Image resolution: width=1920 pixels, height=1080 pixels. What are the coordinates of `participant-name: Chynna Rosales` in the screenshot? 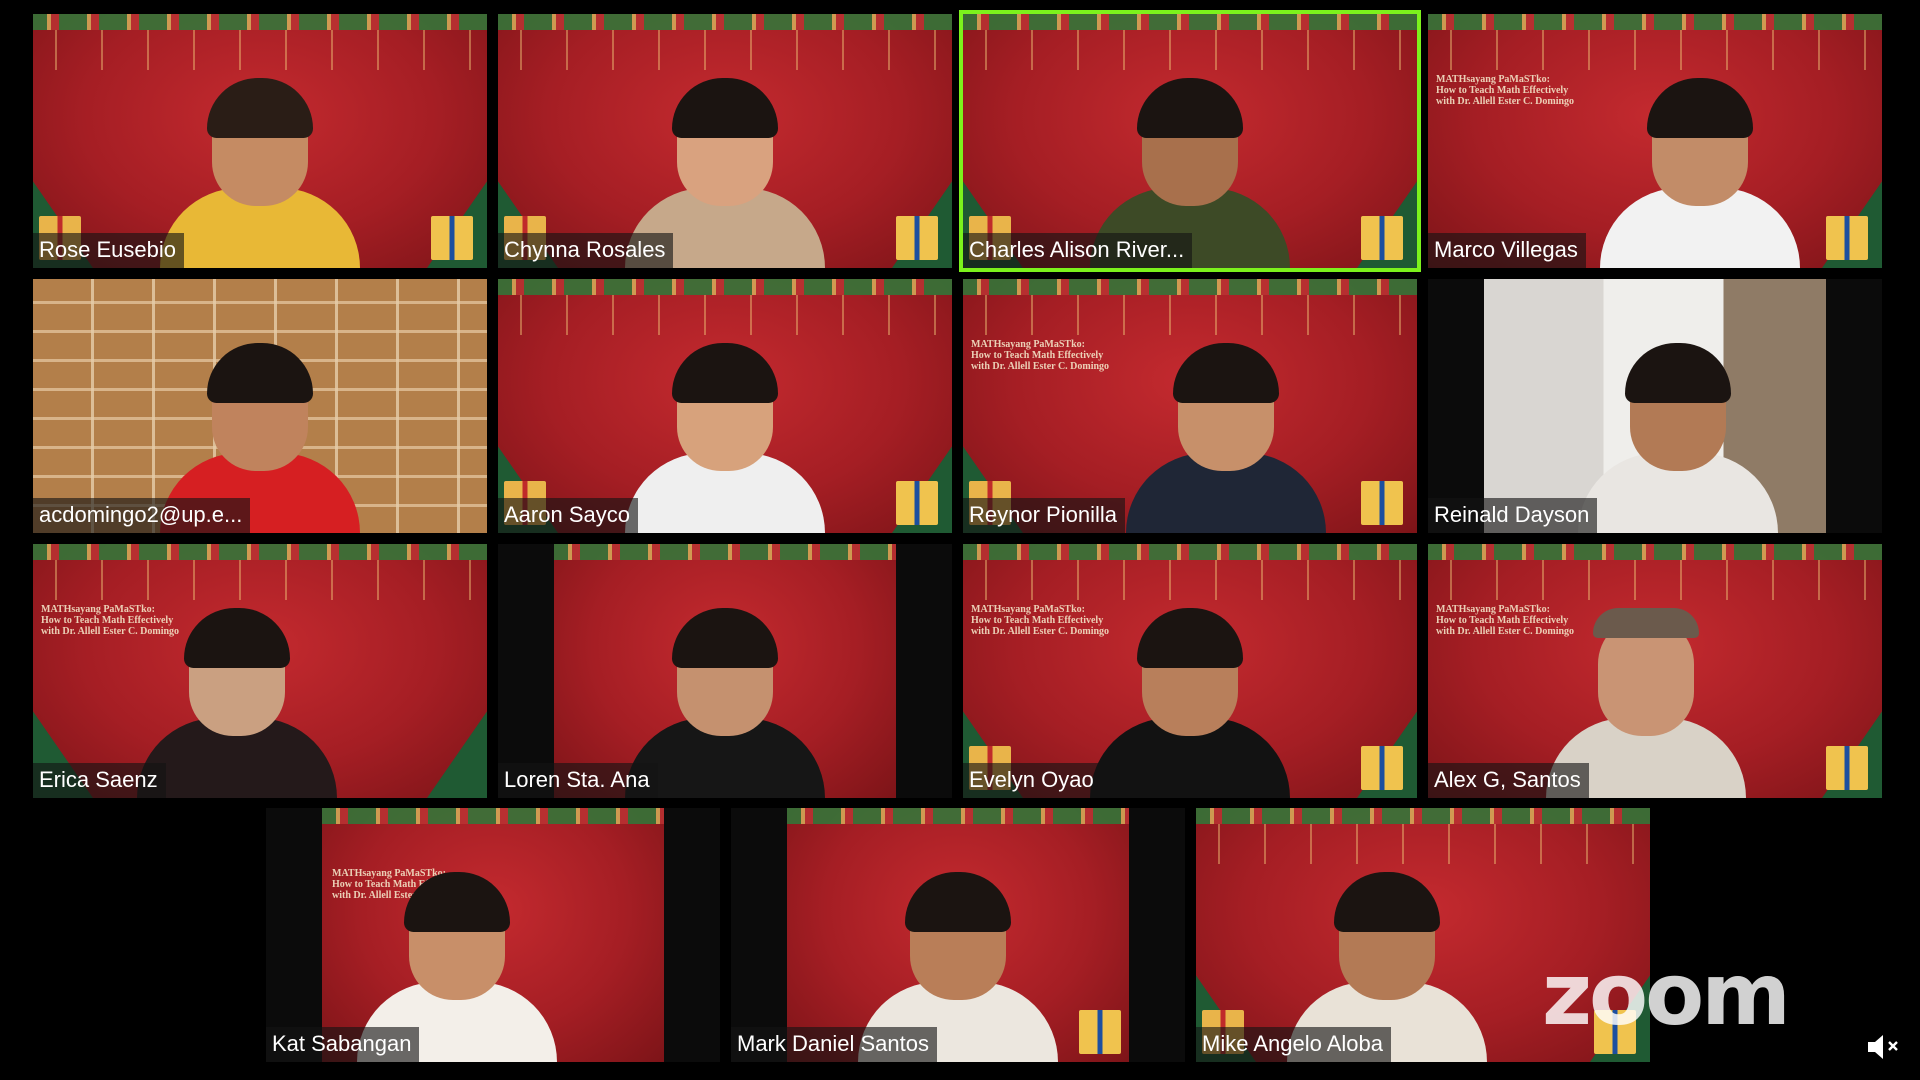 It's located at (586, 250).